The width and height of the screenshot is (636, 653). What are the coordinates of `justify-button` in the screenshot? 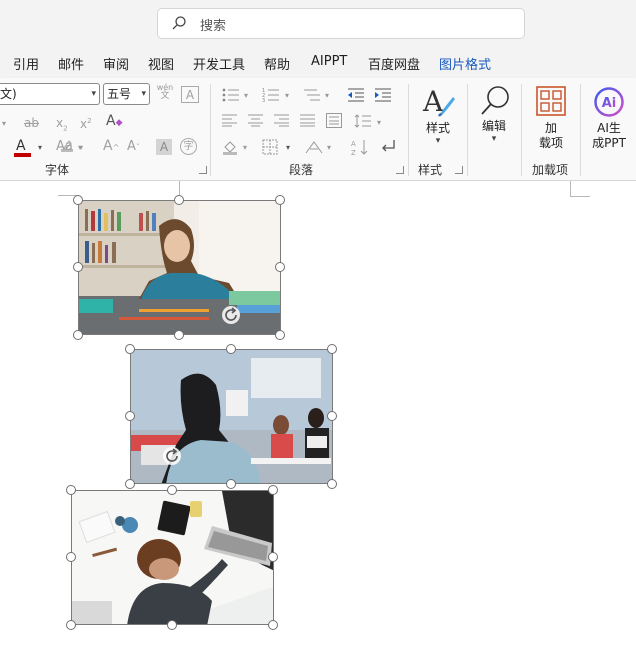 It's located at (308, 122).